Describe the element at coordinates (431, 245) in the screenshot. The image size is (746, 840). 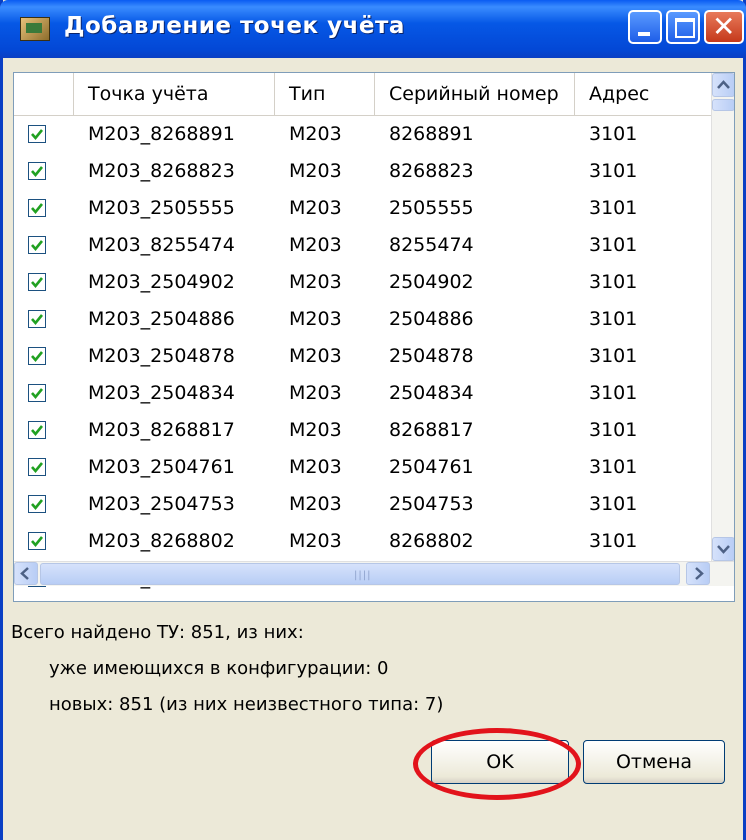
I see `cell-serial: 8255474` at that location.